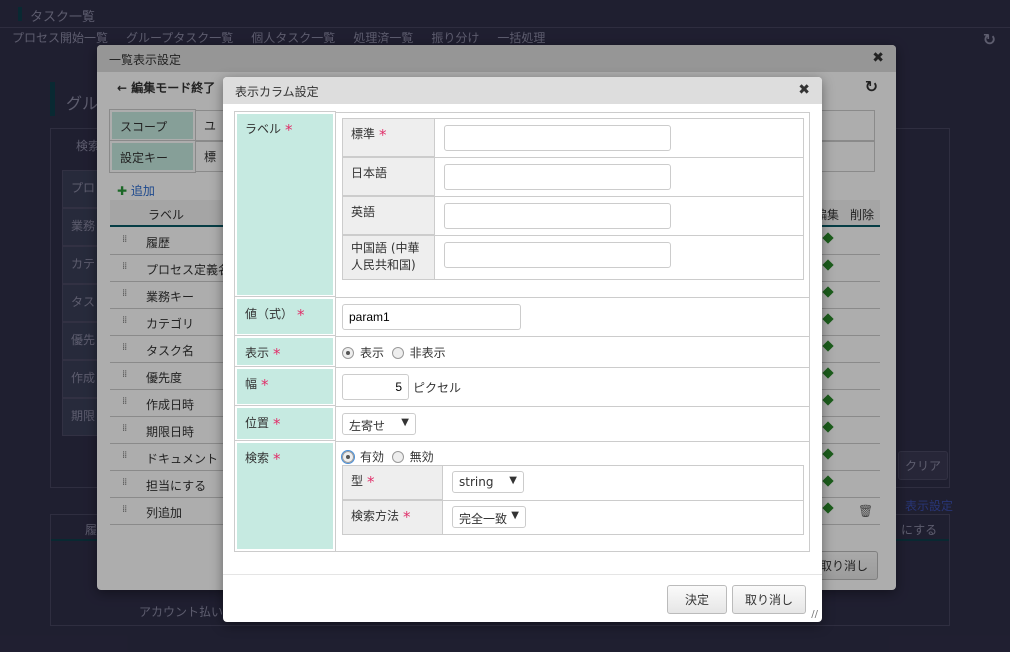 The width and height of the screenshot is (1010, 652). I want to click on row-label: 担当にする, so click(176, 486).